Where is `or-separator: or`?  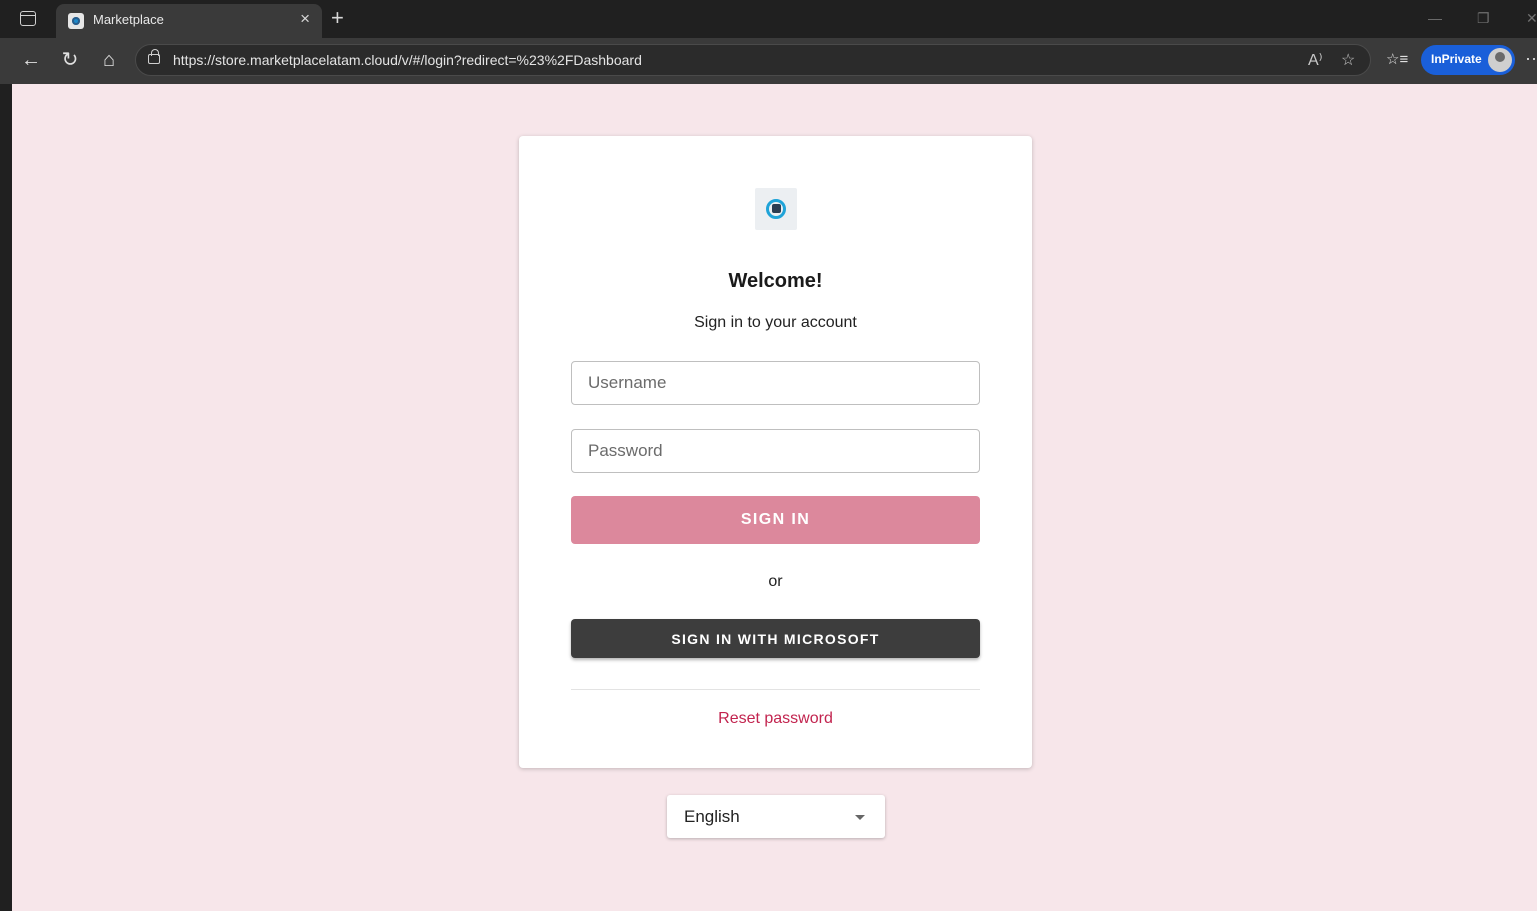 or-separator: or is located at coordinates (775, 581).